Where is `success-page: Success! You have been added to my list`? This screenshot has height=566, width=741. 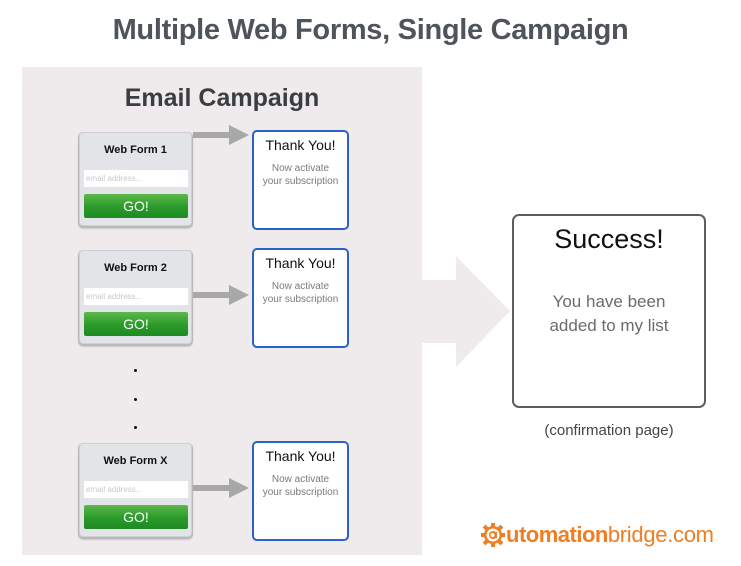 success-page: Success! You have been added to my list is located at coordinates (609, 311).